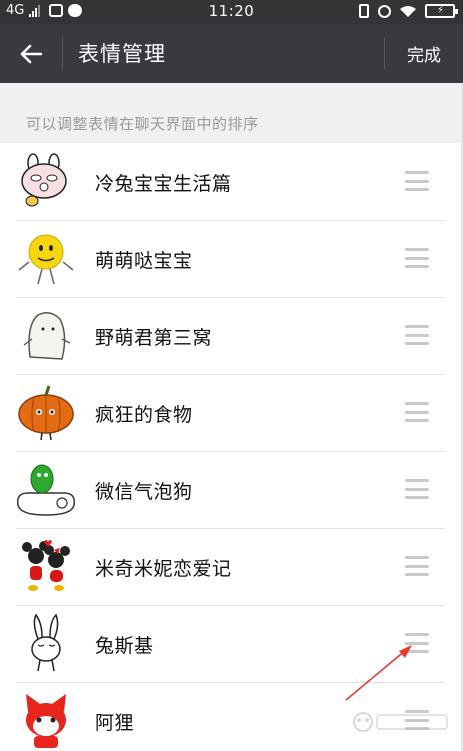  Describe the element at coordinates (144, 261) in the screenshot. I see `sticker-name: 萌萌哒宝宝` at that location.